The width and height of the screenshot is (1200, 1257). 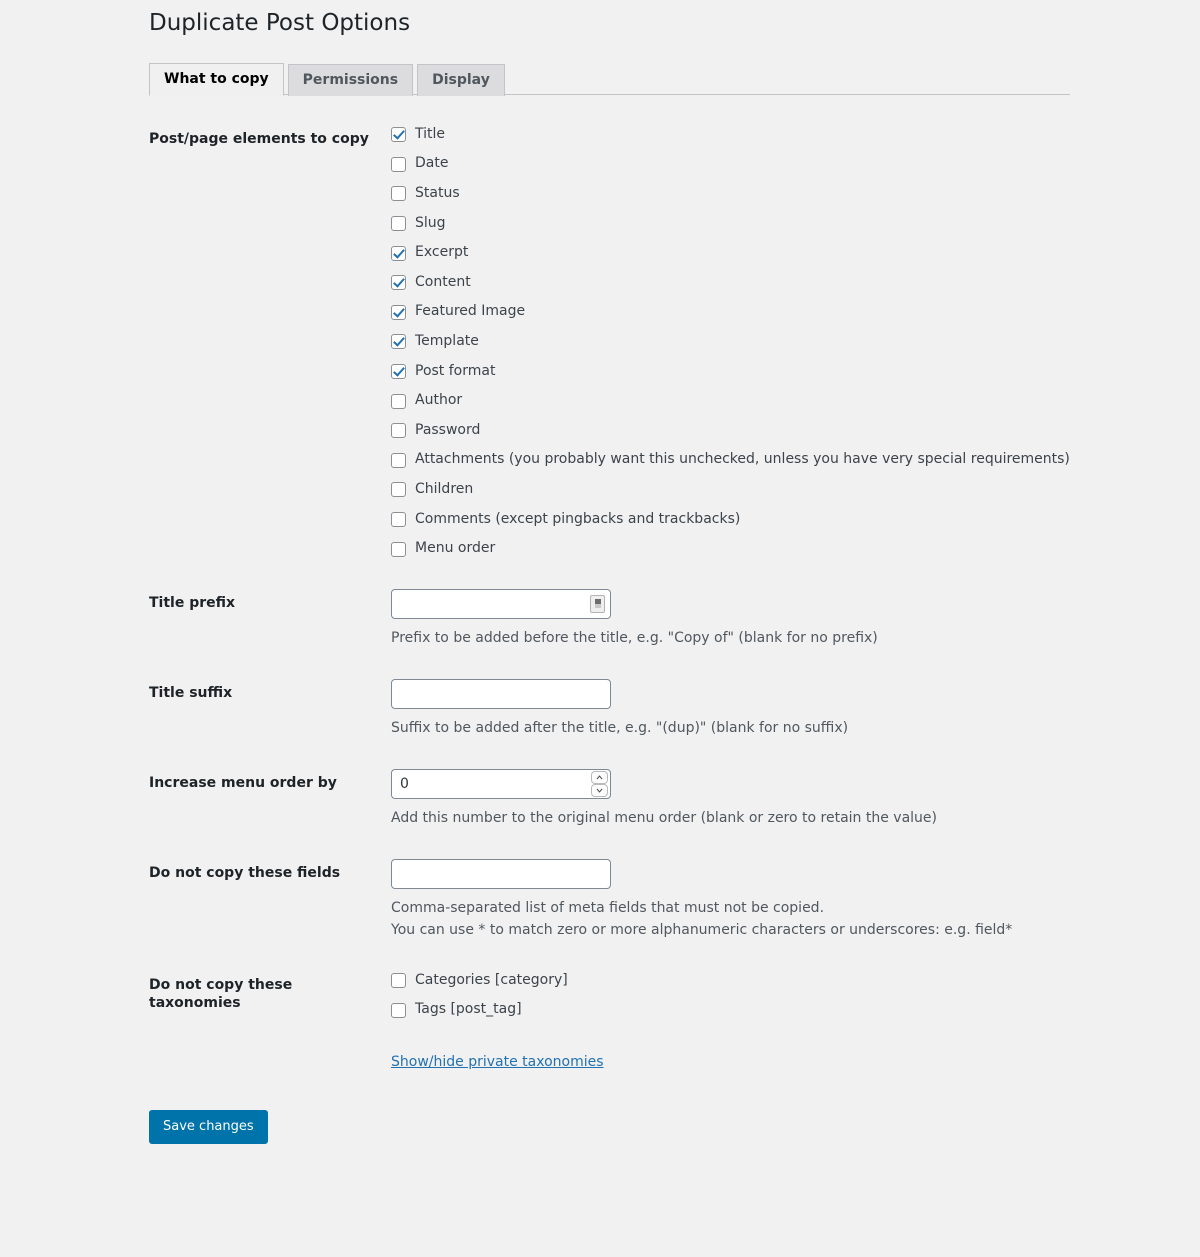 I want to click on show-hide-private-taxonomies-link: Show/hide private taxonomies, so click(x=497, y=1062).